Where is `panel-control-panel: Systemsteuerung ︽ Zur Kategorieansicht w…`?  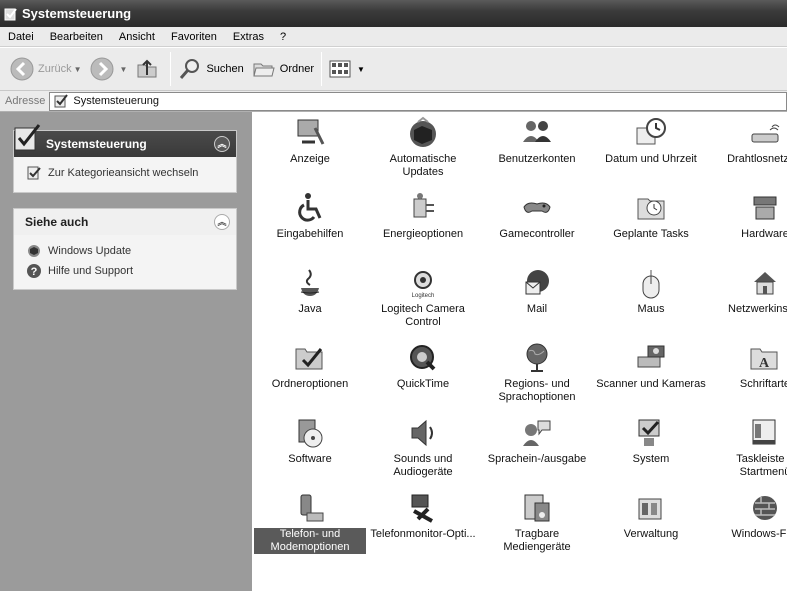
panel-control-panel: Systemsteuerung ︽ Zur Kategorieansicht w… is located at coordinates (125, 158).